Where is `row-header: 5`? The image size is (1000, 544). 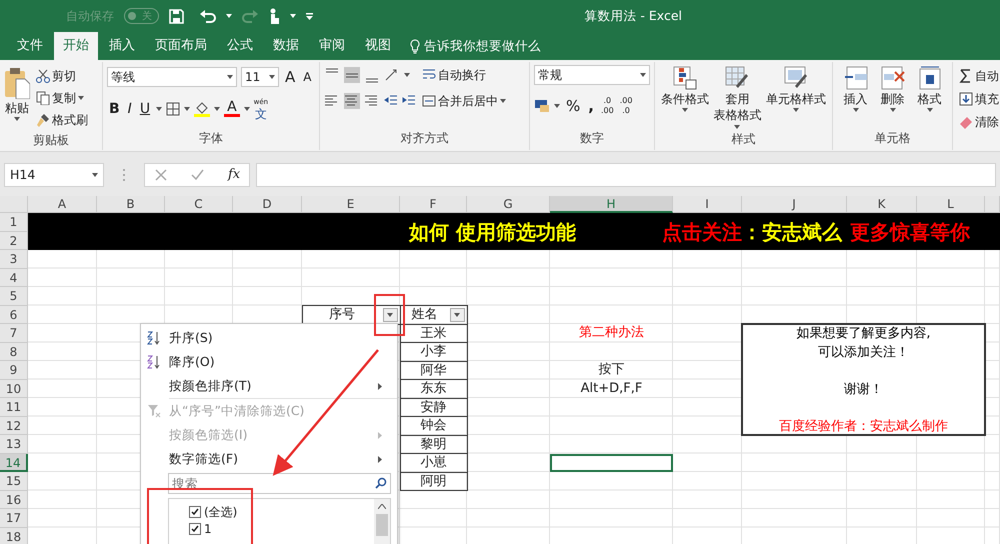 row-header: 5 is located at coordinates (14, 296).